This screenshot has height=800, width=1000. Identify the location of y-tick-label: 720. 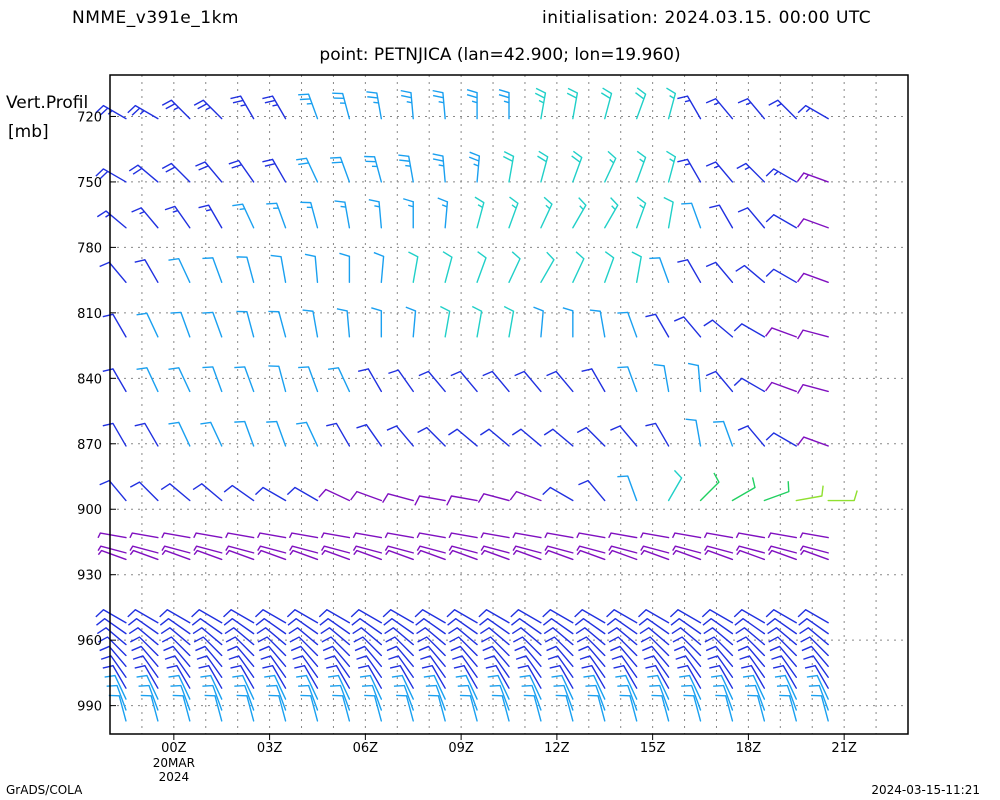
(89, 117).